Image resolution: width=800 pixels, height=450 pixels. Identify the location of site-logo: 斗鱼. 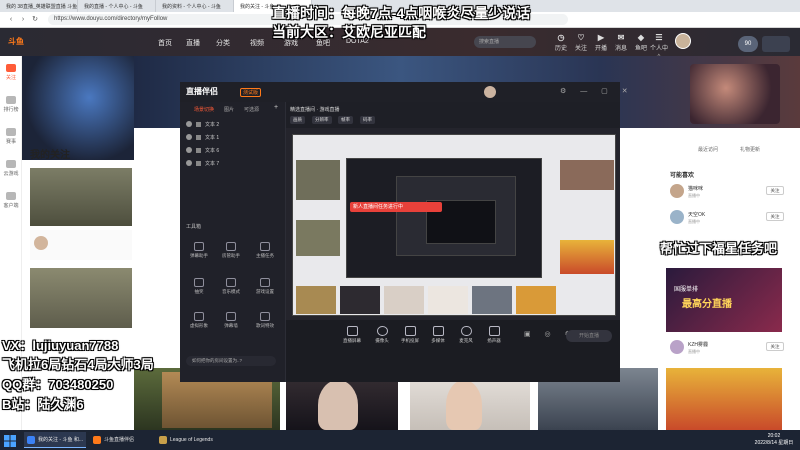
(29, 42).